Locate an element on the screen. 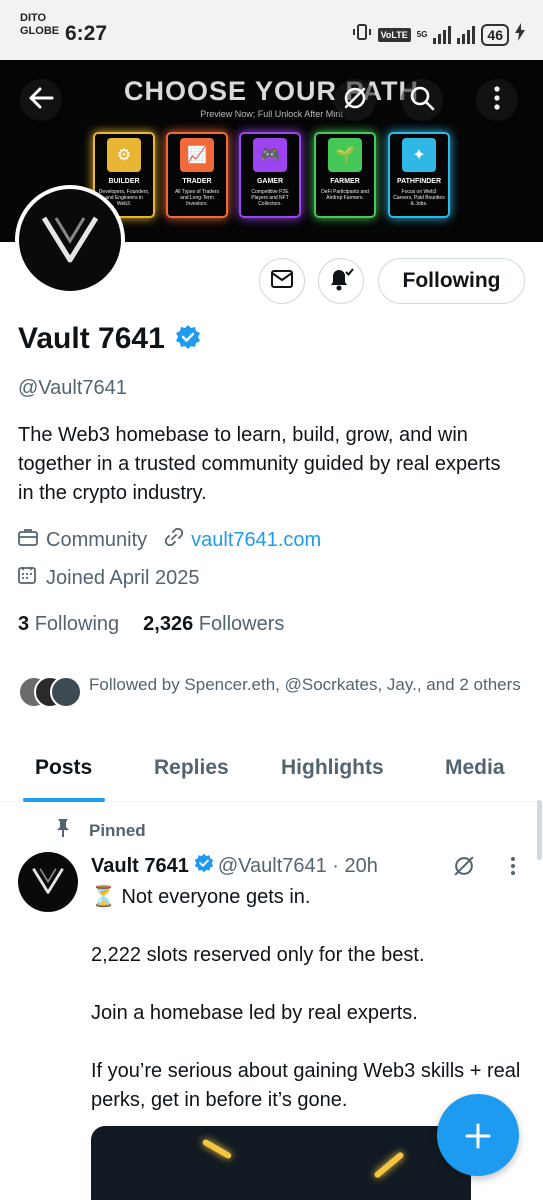  bell-check-icon is located at coordinates (341, 281).